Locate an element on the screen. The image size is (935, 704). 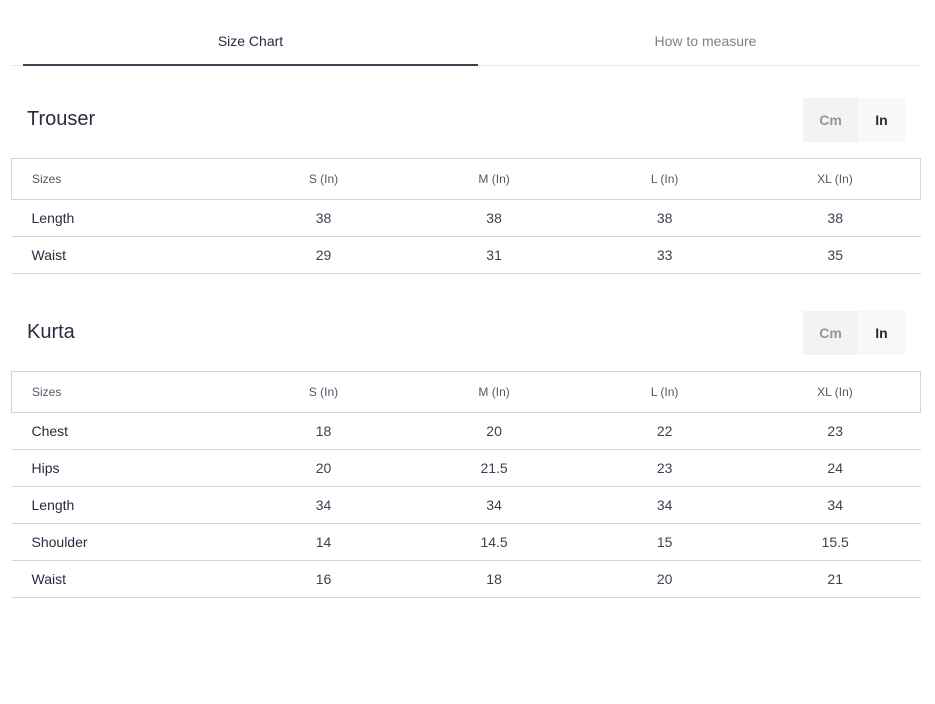
unit-toggle-kurta: Cm In is located at coordinates (854, 333).